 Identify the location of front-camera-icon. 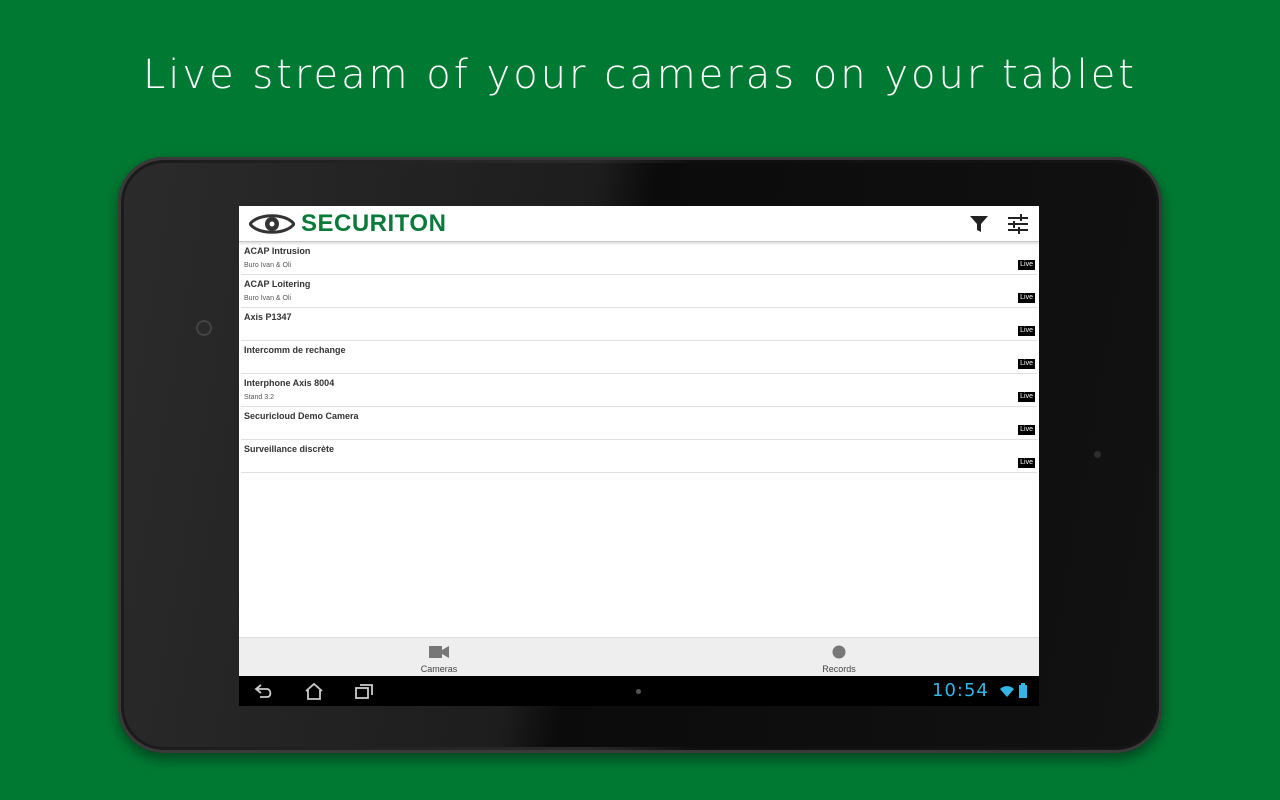
(204, 328).